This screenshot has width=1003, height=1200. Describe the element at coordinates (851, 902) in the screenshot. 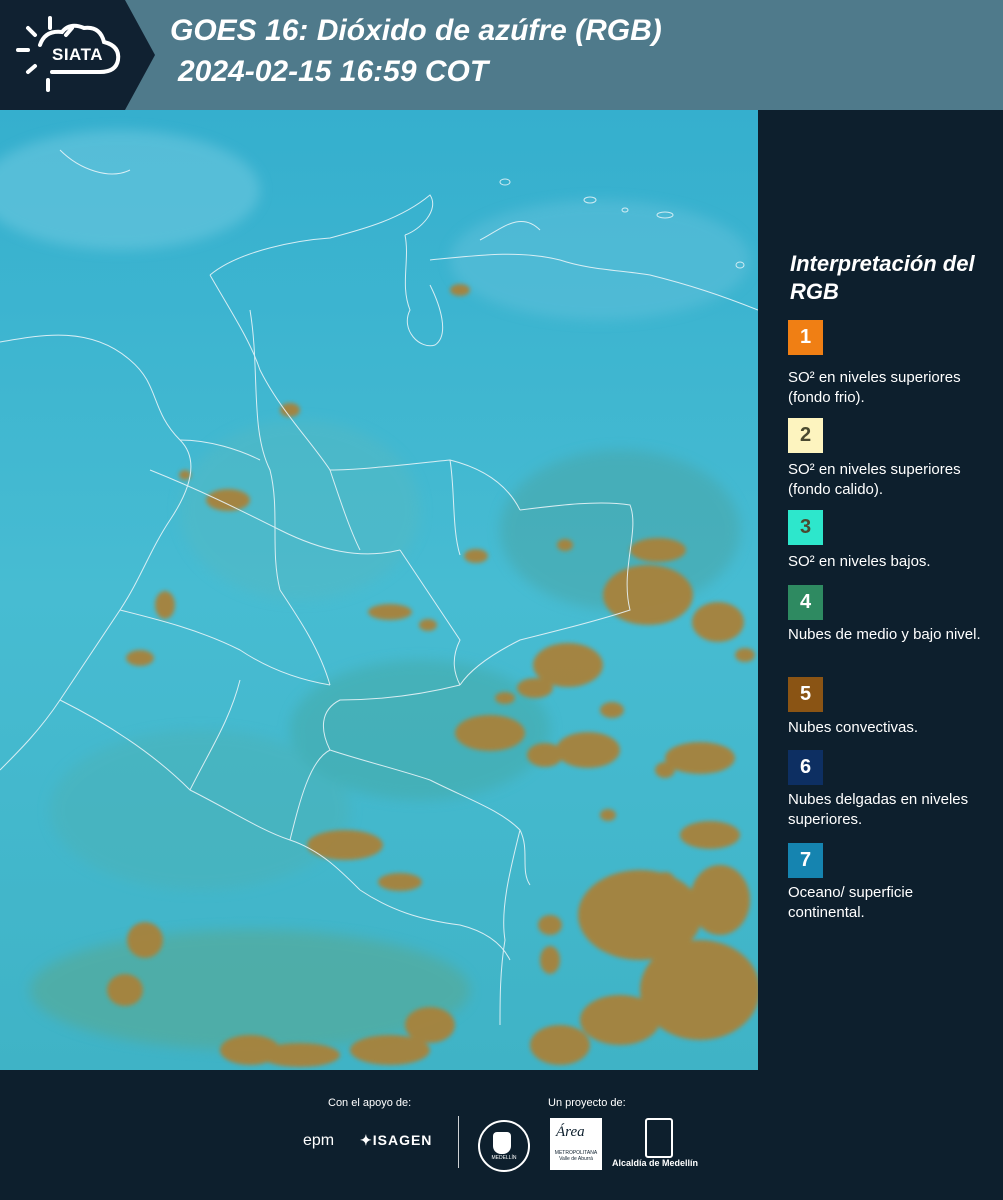

I see `legend-label-7: Oceano/ superficie continental.` at that location.